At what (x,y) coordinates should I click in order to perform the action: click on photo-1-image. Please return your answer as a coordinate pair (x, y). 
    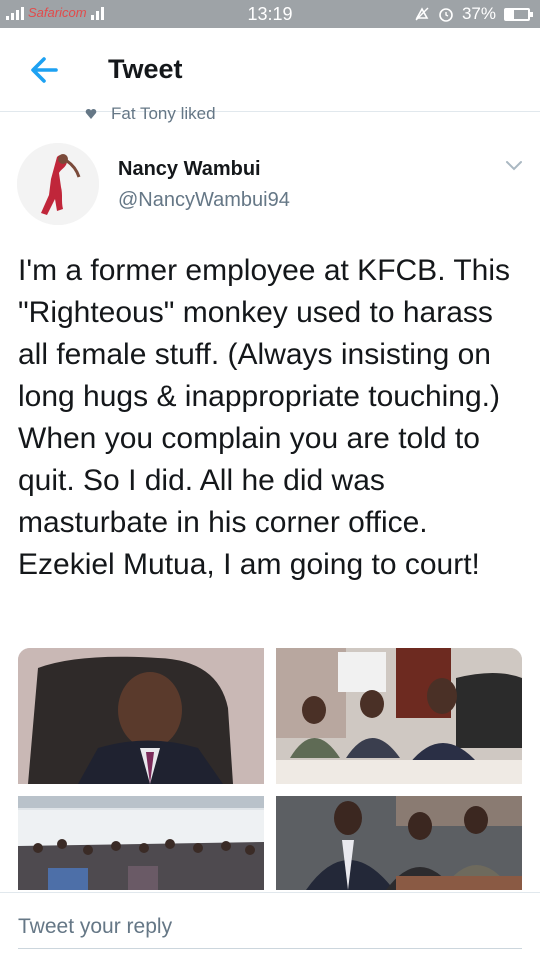
    Looking at the image, I should click on (141, 716).